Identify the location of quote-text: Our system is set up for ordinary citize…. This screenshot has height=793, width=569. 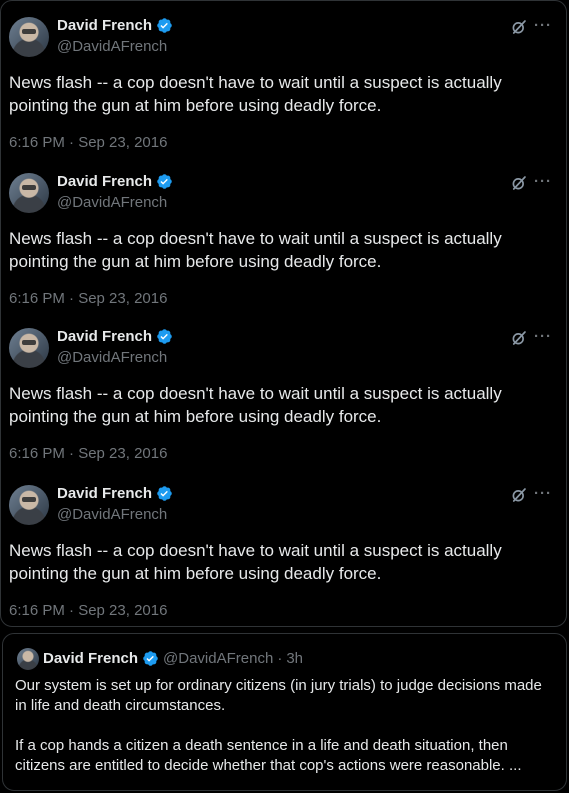
(285, 734).